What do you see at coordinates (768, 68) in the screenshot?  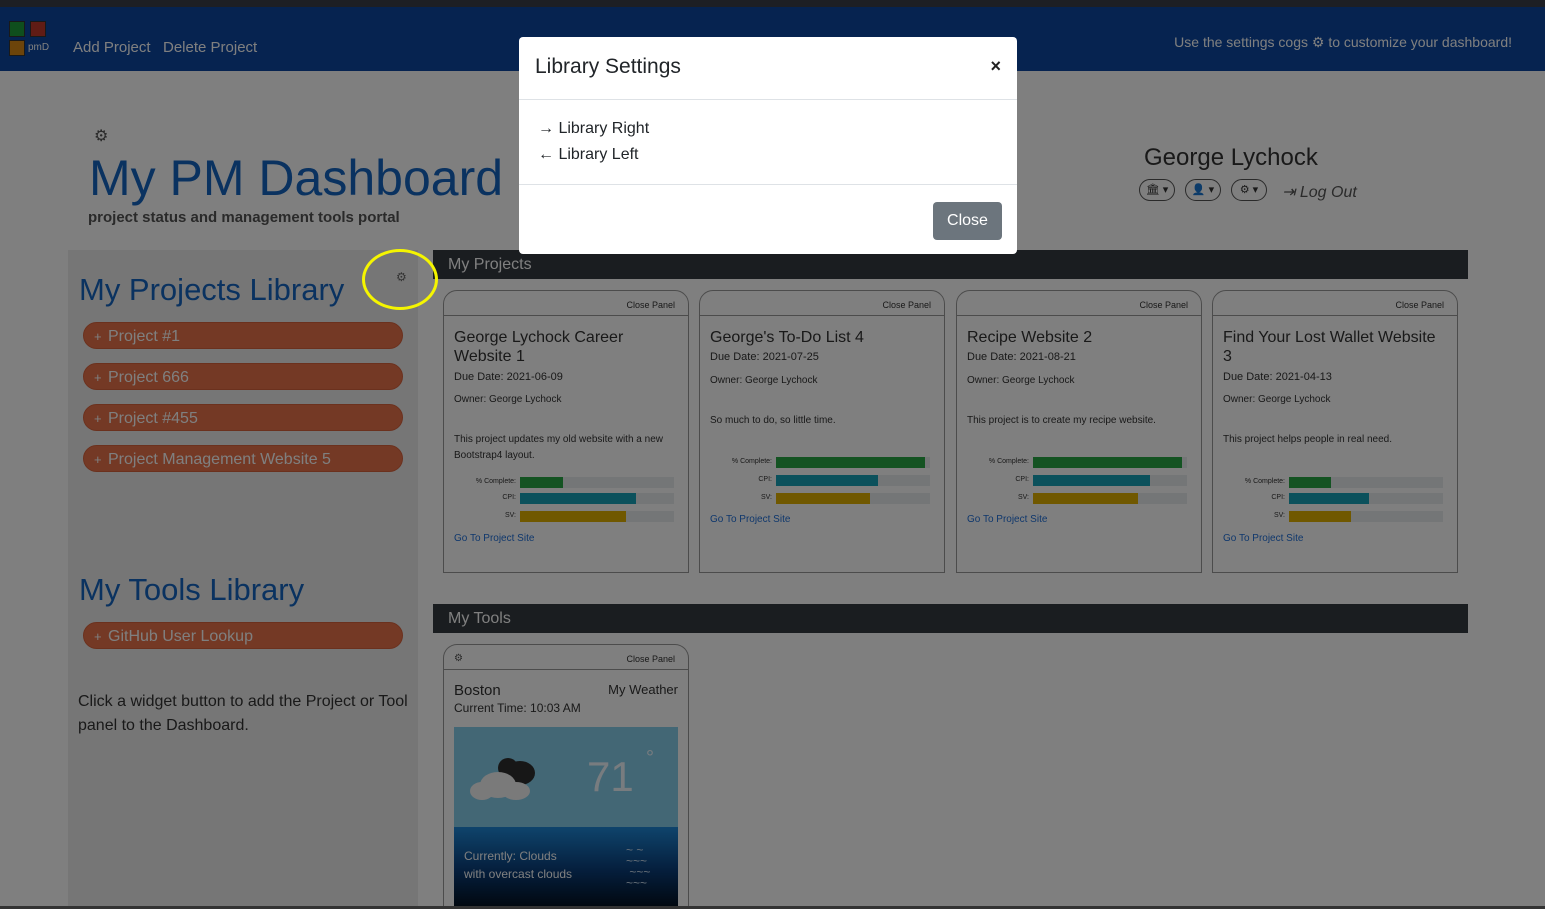 I see `modal-header: Library Settings ×` at bounding box center [768, 68].